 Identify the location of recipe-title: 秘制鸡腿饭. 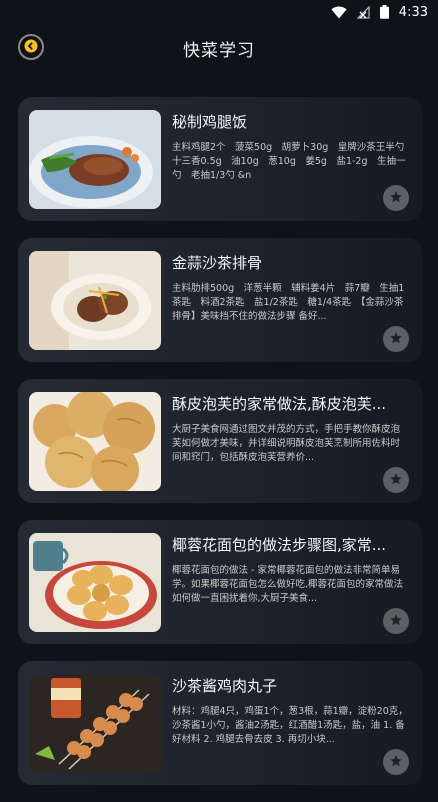
(210, 122).